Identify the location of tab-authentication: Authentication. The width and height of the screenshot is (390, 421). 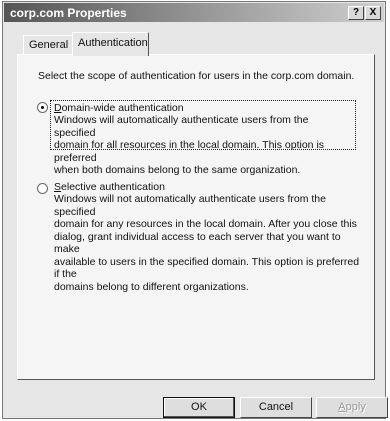
(110, 44).